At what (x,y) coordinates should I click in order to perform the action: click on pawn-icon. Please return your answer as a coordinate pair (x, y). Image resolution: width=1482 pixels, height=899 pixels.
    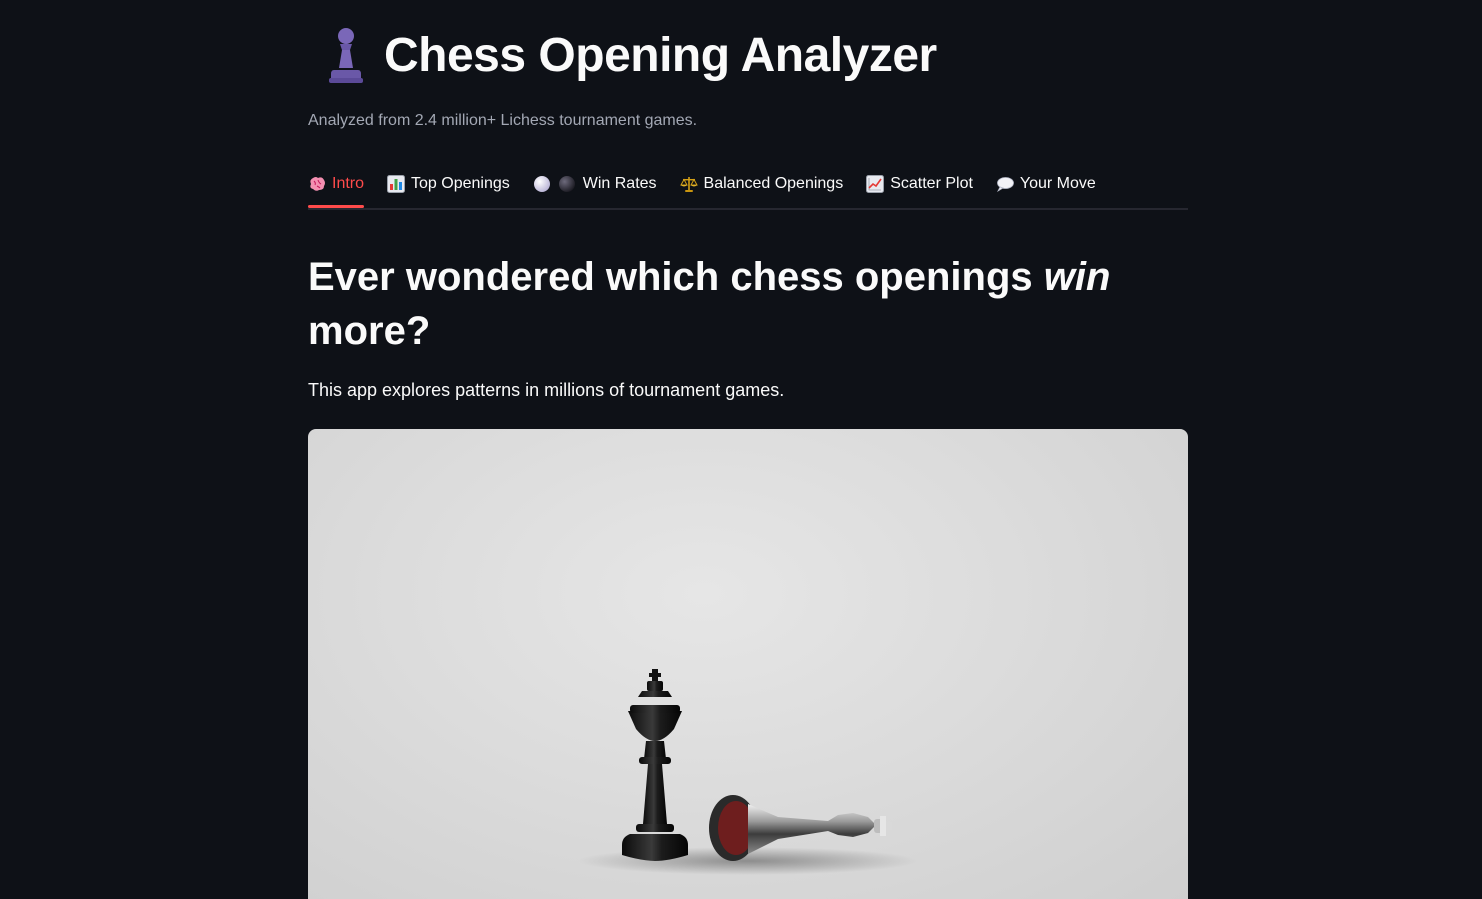
    Looking at the image, I should click on (346, 55).